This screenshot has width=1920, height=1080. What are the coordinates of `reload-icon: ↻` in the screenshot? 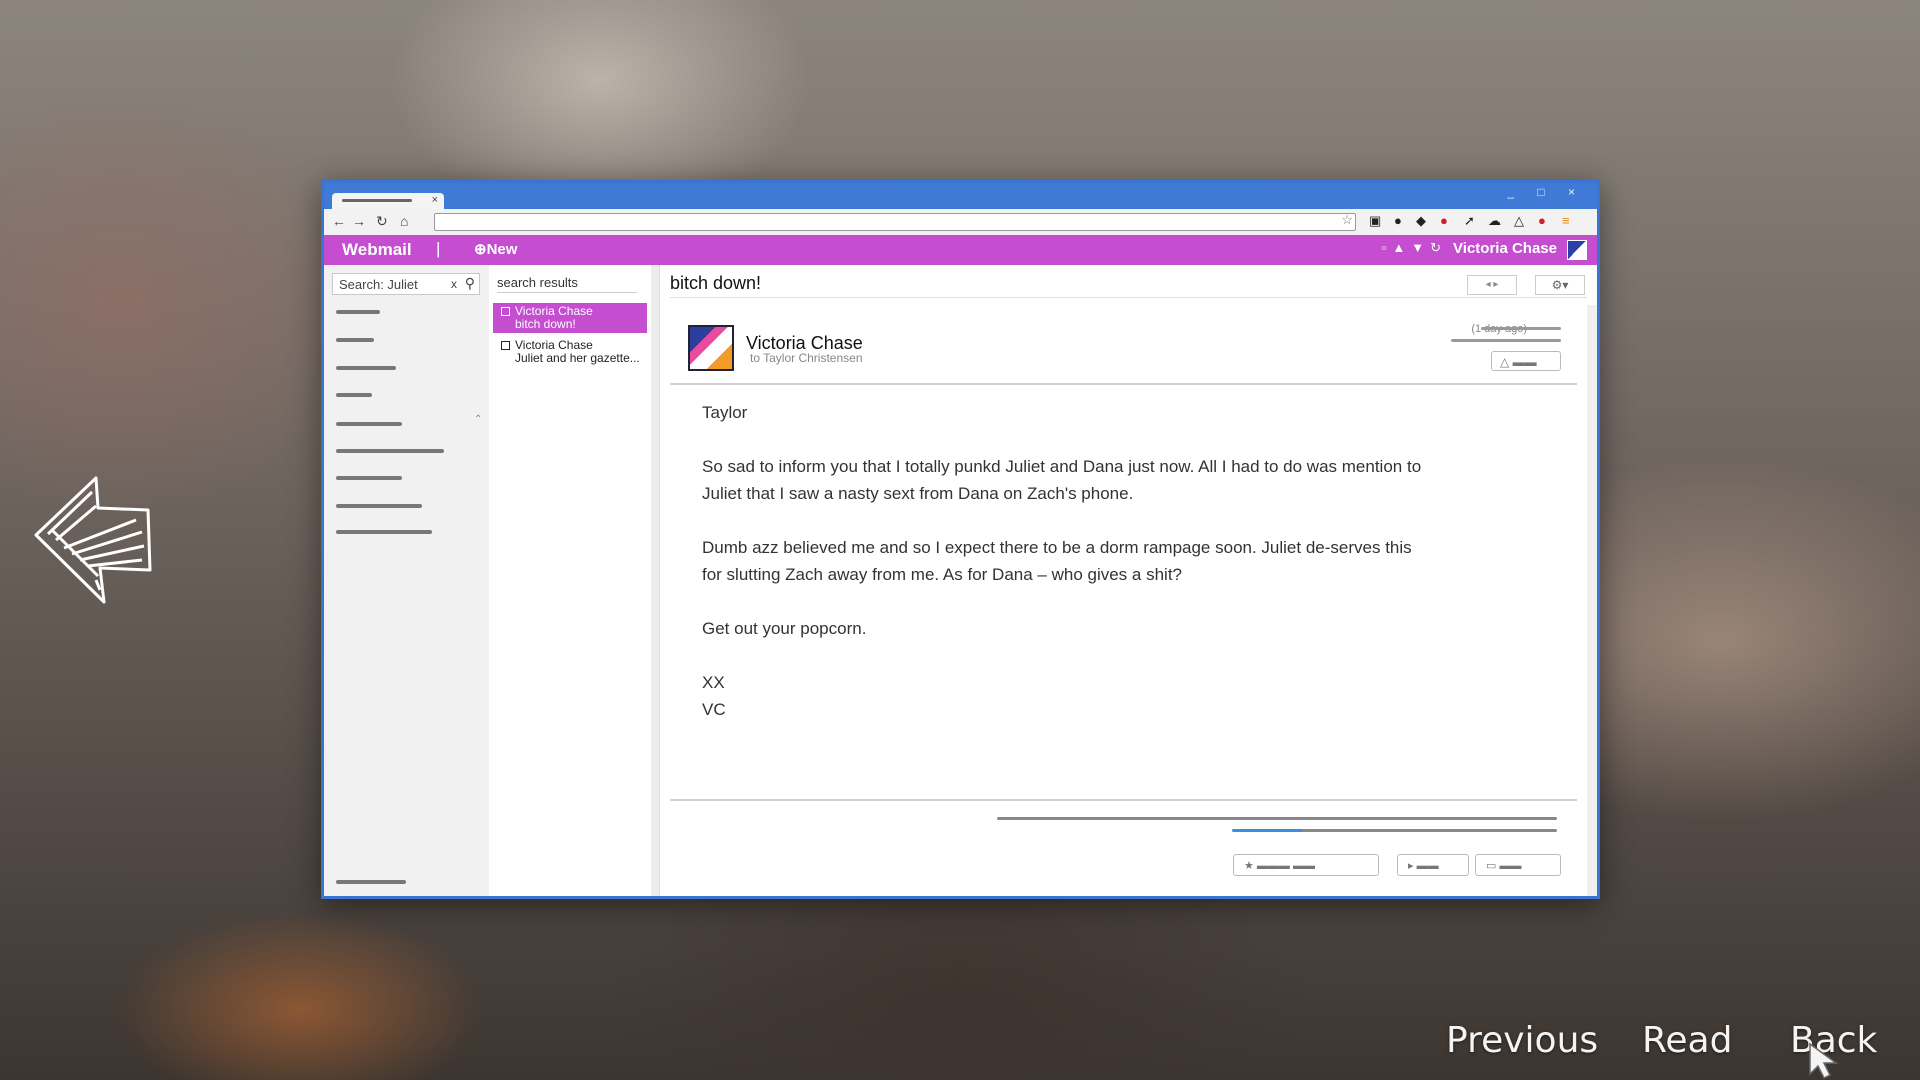 It's located at (382, 221).